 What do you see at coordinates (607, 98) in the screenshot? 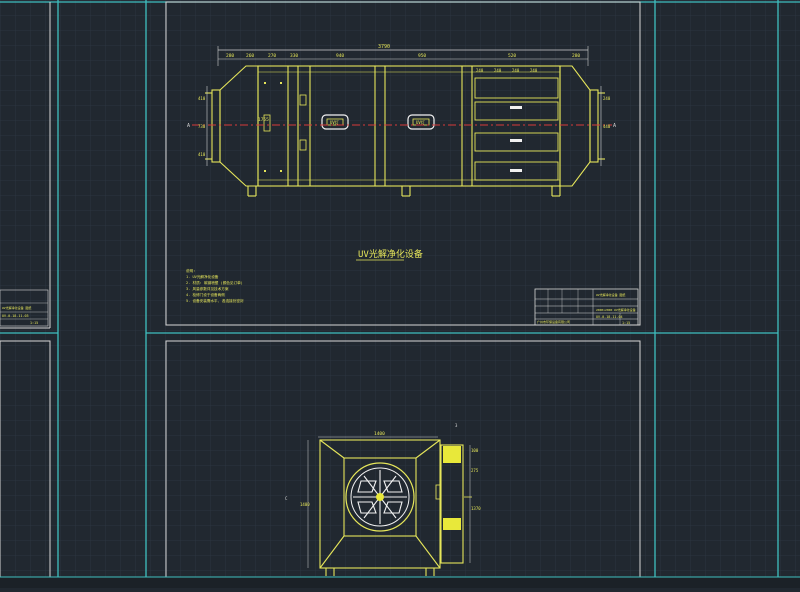
I see `dim-right-1: 240` at bounding box center [607, 98].